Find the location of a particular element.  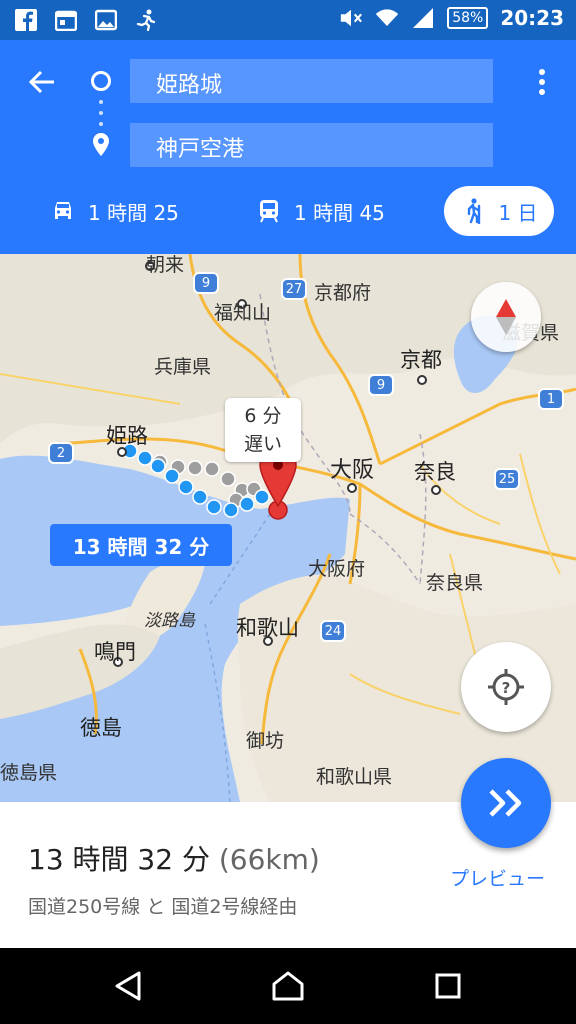

nav-home-icon is located at coordinates (288, 986).